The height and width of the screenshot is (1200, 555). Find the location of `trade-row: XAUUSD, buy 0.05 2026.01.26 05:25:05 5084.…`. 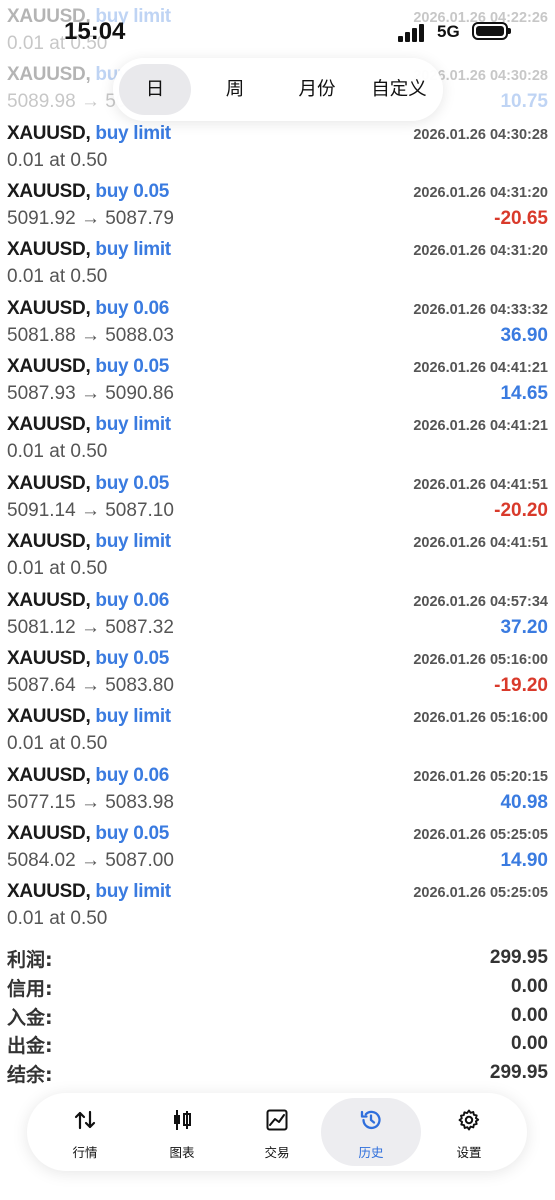

trade-row: XAUUSD, buy 0.05 2026.01.26 05:25:05 5084.… is located at coordinates (277, 848).